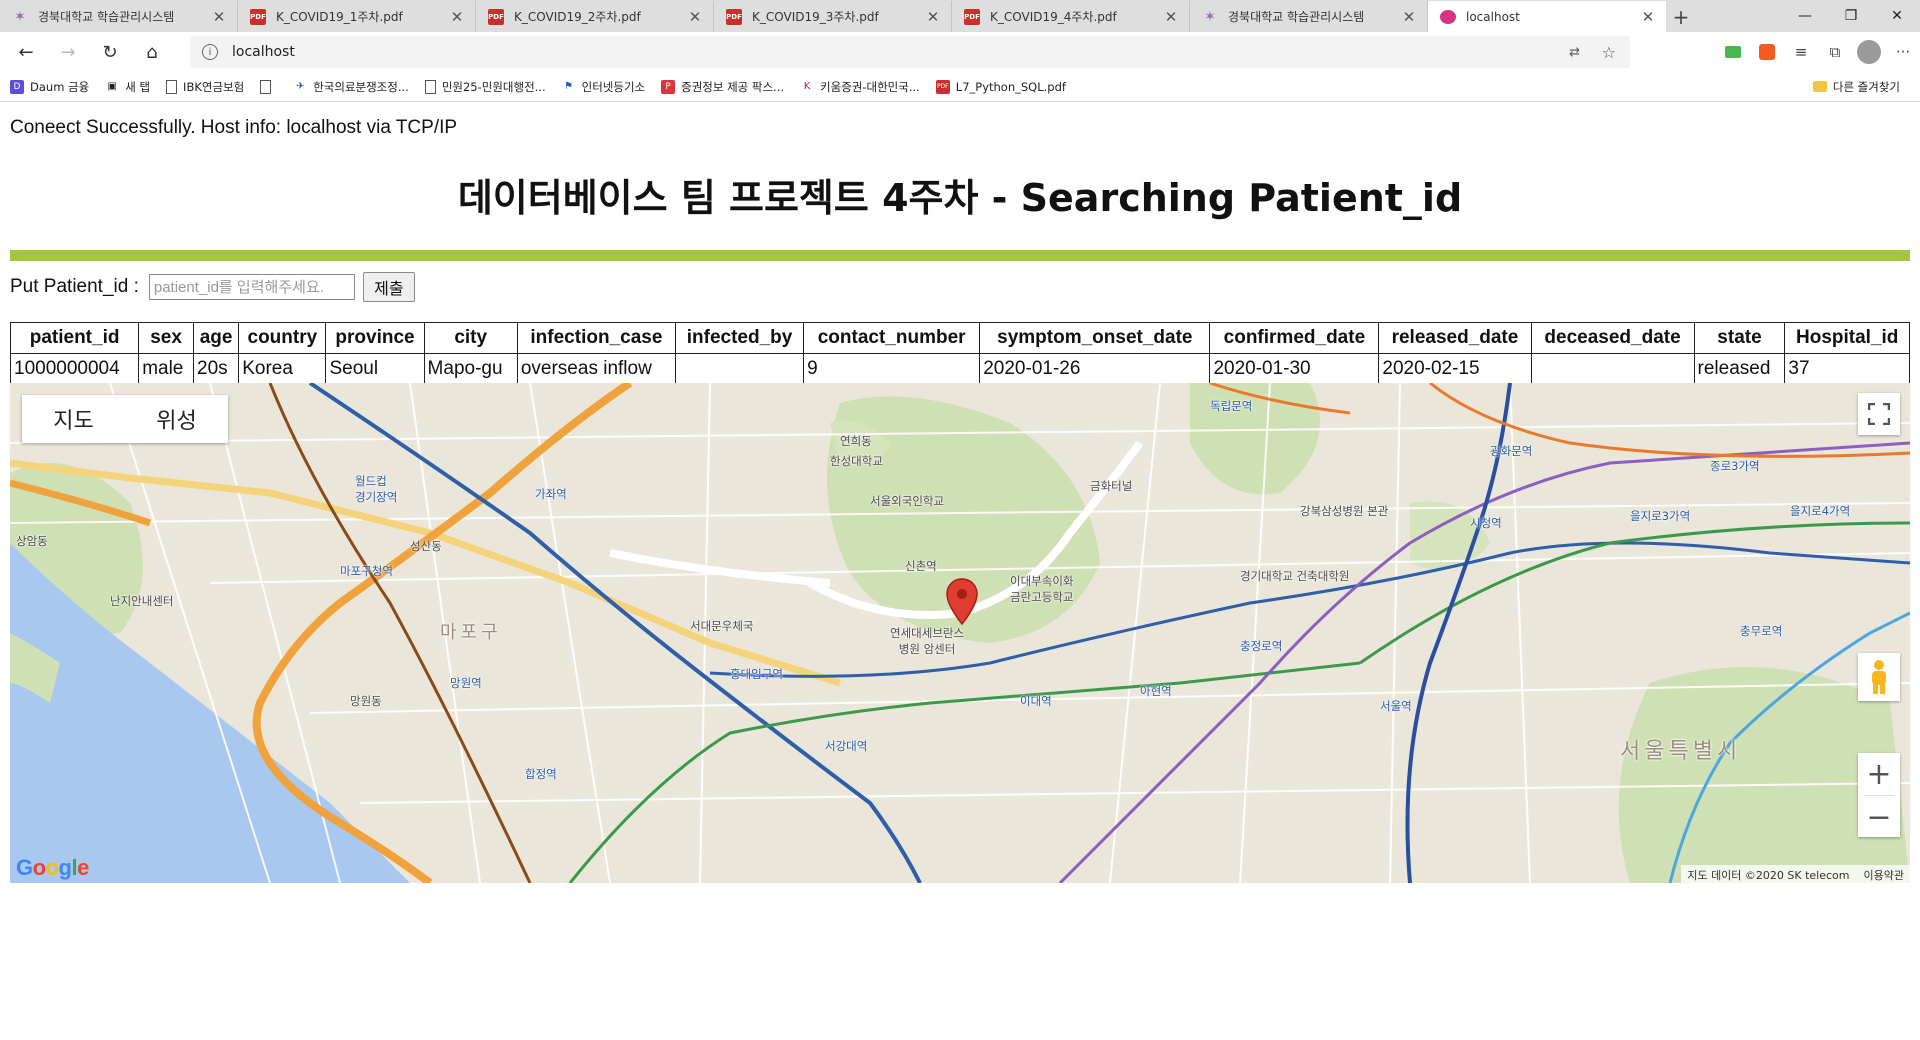 Image resolution: width=1920 pixels, height=1040 pixels. Describe the element at coordinates (166, 368) in the screenshot. I see `table-cell: male` at that location.